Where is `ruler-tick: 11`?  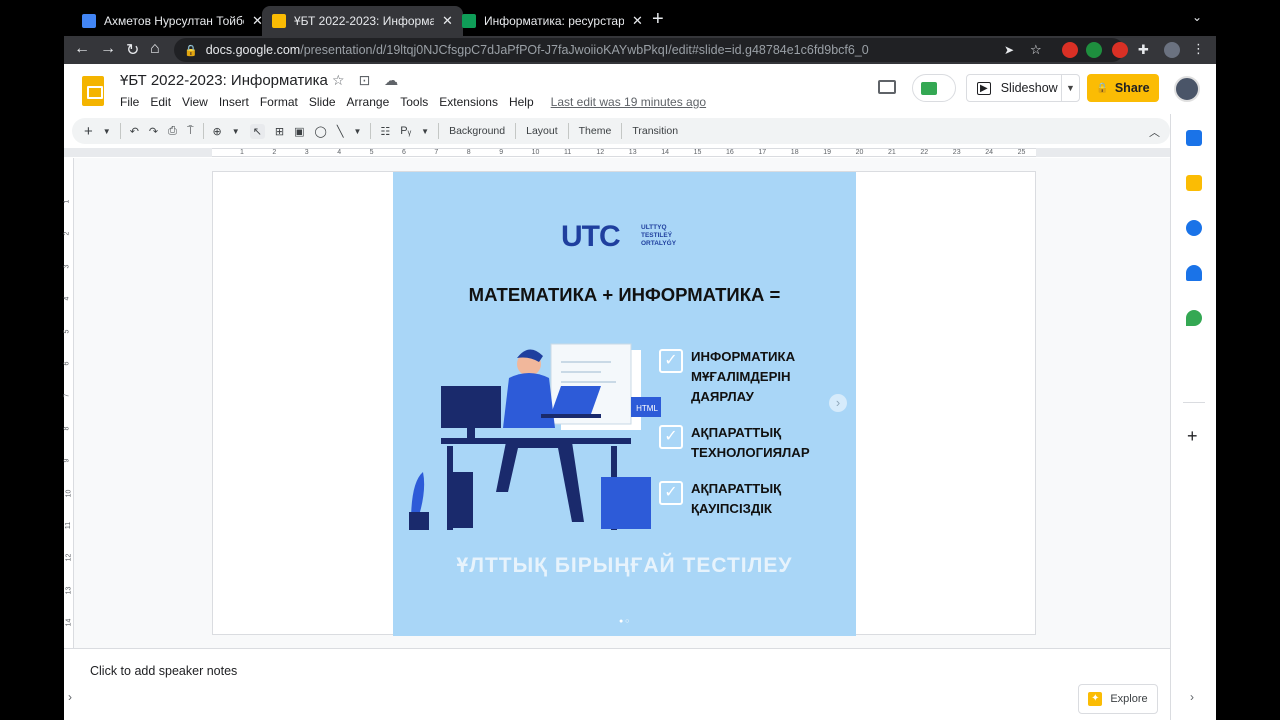
ruler-tick: 11 is located at coordinates (568, 152).